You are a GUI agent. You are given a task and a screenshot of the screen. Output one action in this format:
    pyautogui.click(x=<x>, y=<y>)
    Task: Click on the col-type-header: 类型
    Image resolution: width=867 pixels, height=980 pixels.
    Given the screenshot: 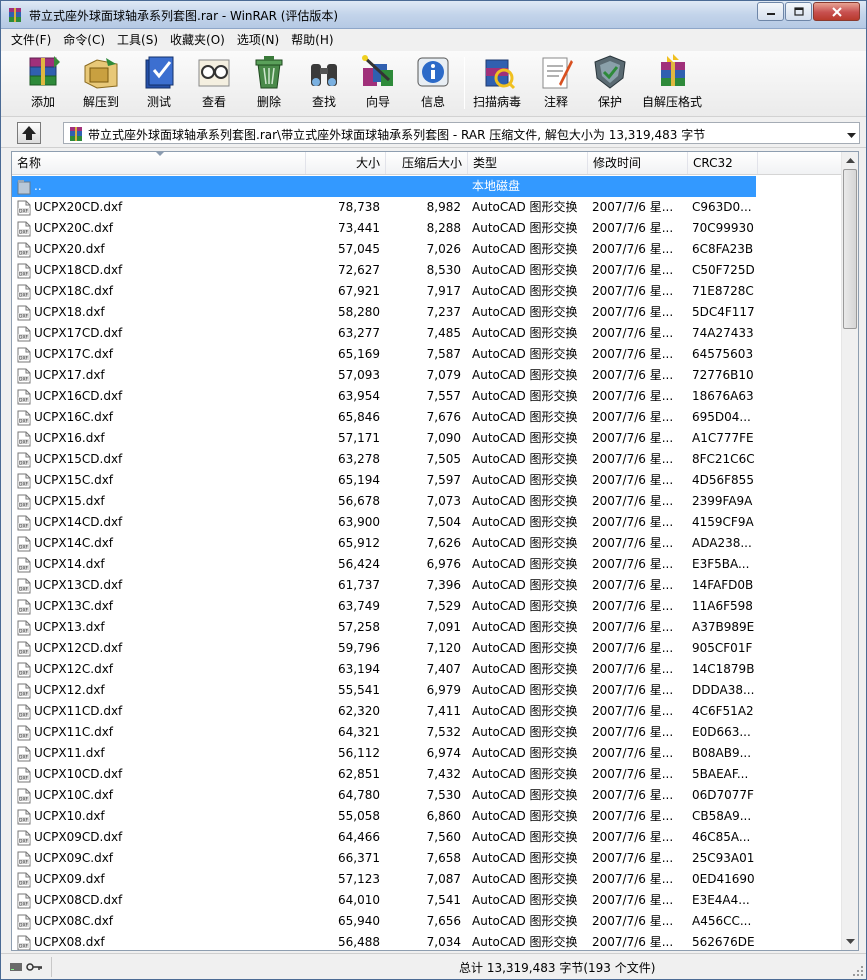 What is the action you would take?
    pyautogui.click(x=528, y=163)
    